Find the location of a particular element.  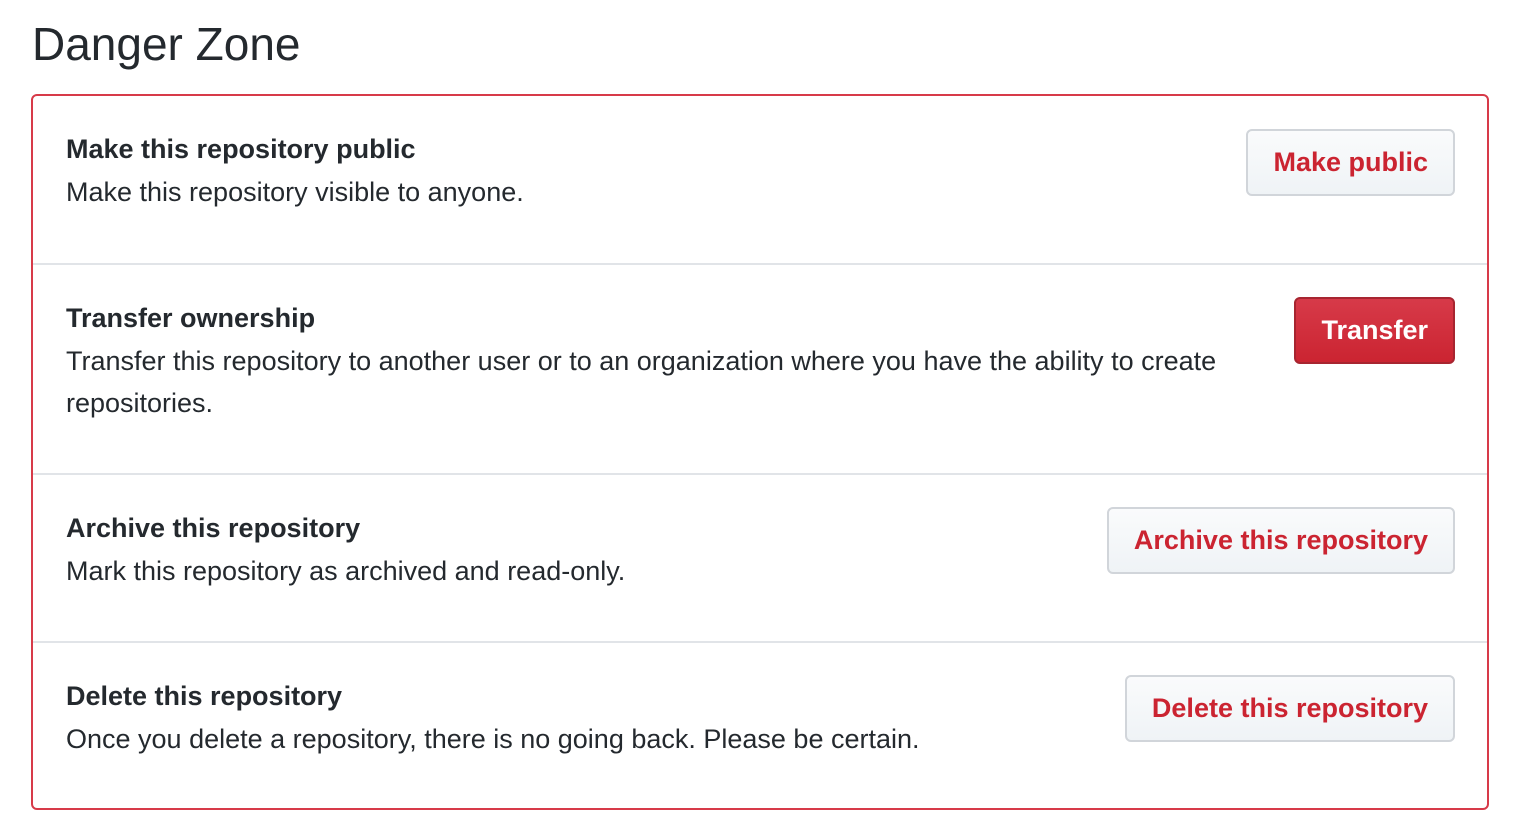

make-public-description: Make this repository visible to anyone. is located at coordinates (295, 192).